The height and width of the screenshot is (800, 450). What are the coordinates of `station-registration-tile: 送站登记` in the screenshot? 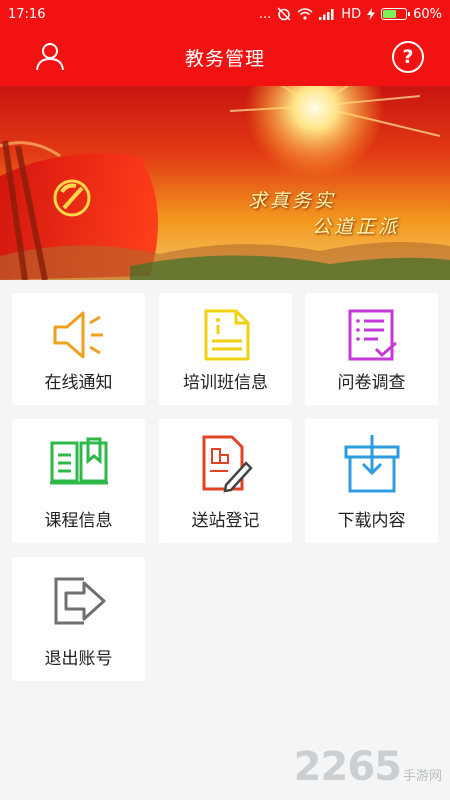 It's located at (225, 481).